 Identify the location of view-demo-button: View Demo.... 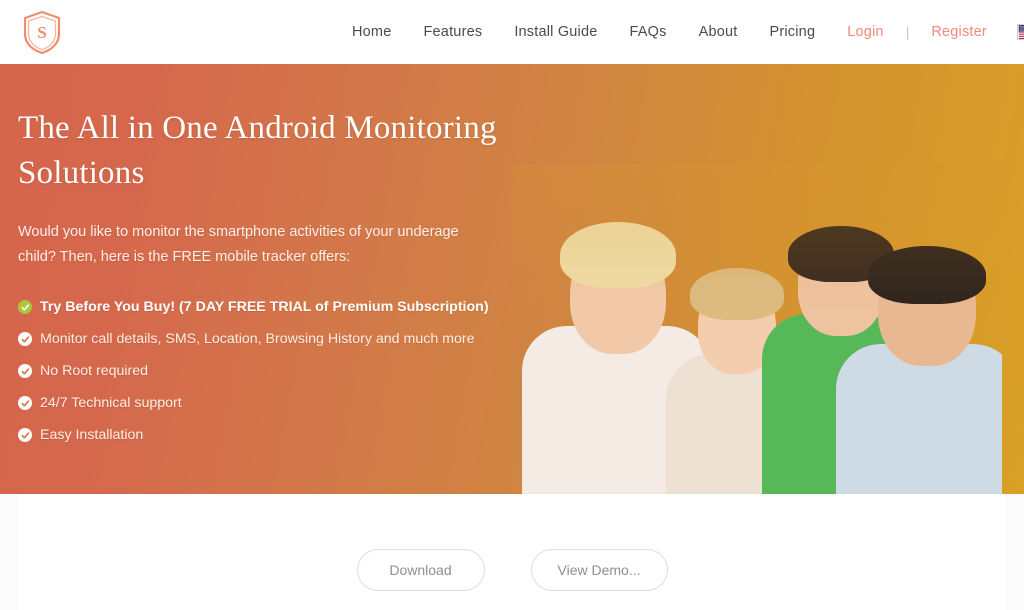
(599, 570).